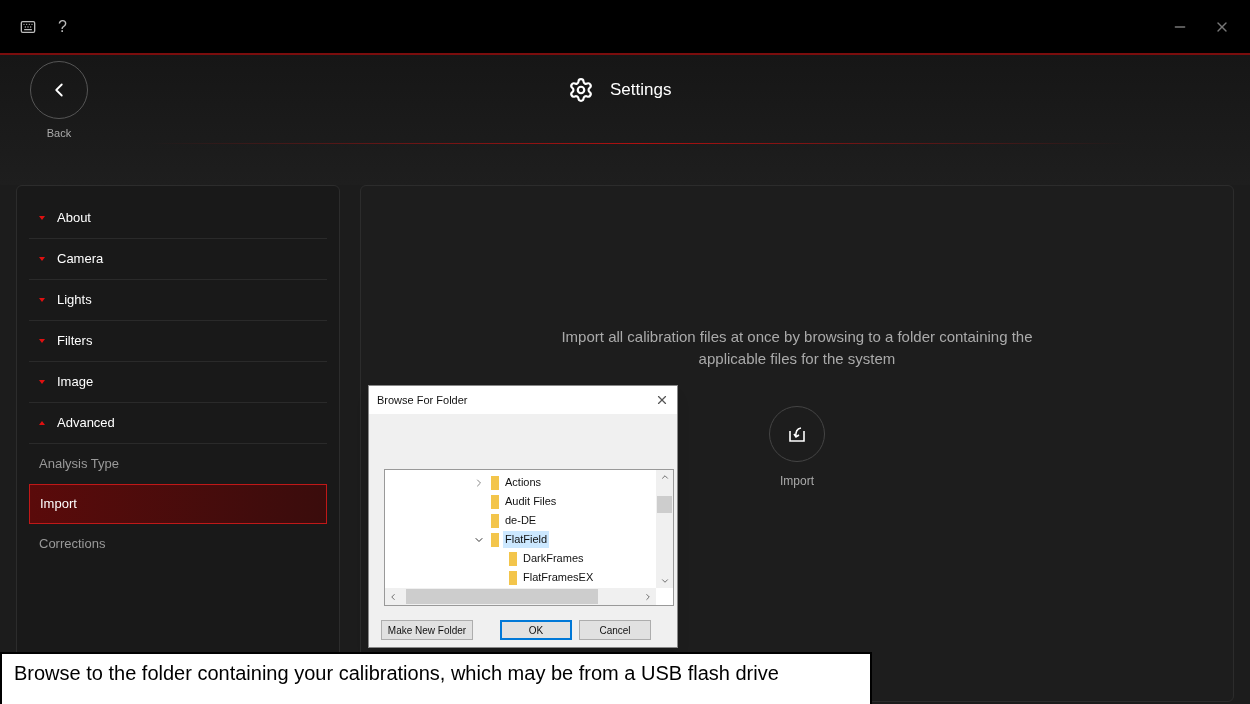  What do you see at coordinates (178, 382) in the screenshot?
I see `sidebar-section: Image` at bounding box center [178, 382].